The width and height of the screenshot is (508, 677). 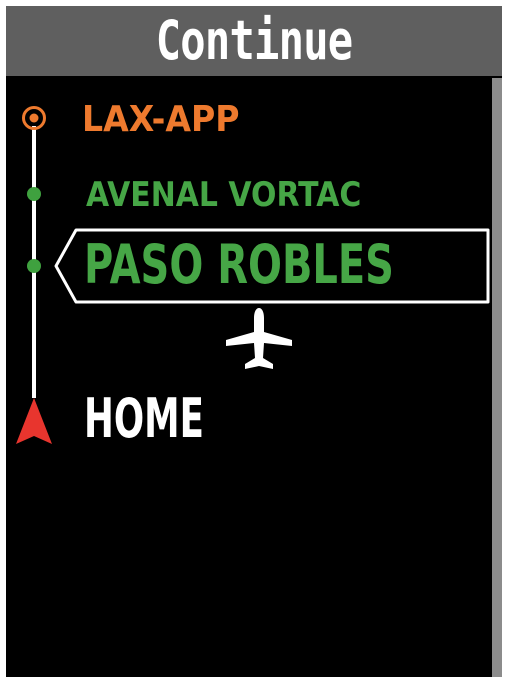 I want to click on destination-arrow-icon, so click(x=34, y=421).